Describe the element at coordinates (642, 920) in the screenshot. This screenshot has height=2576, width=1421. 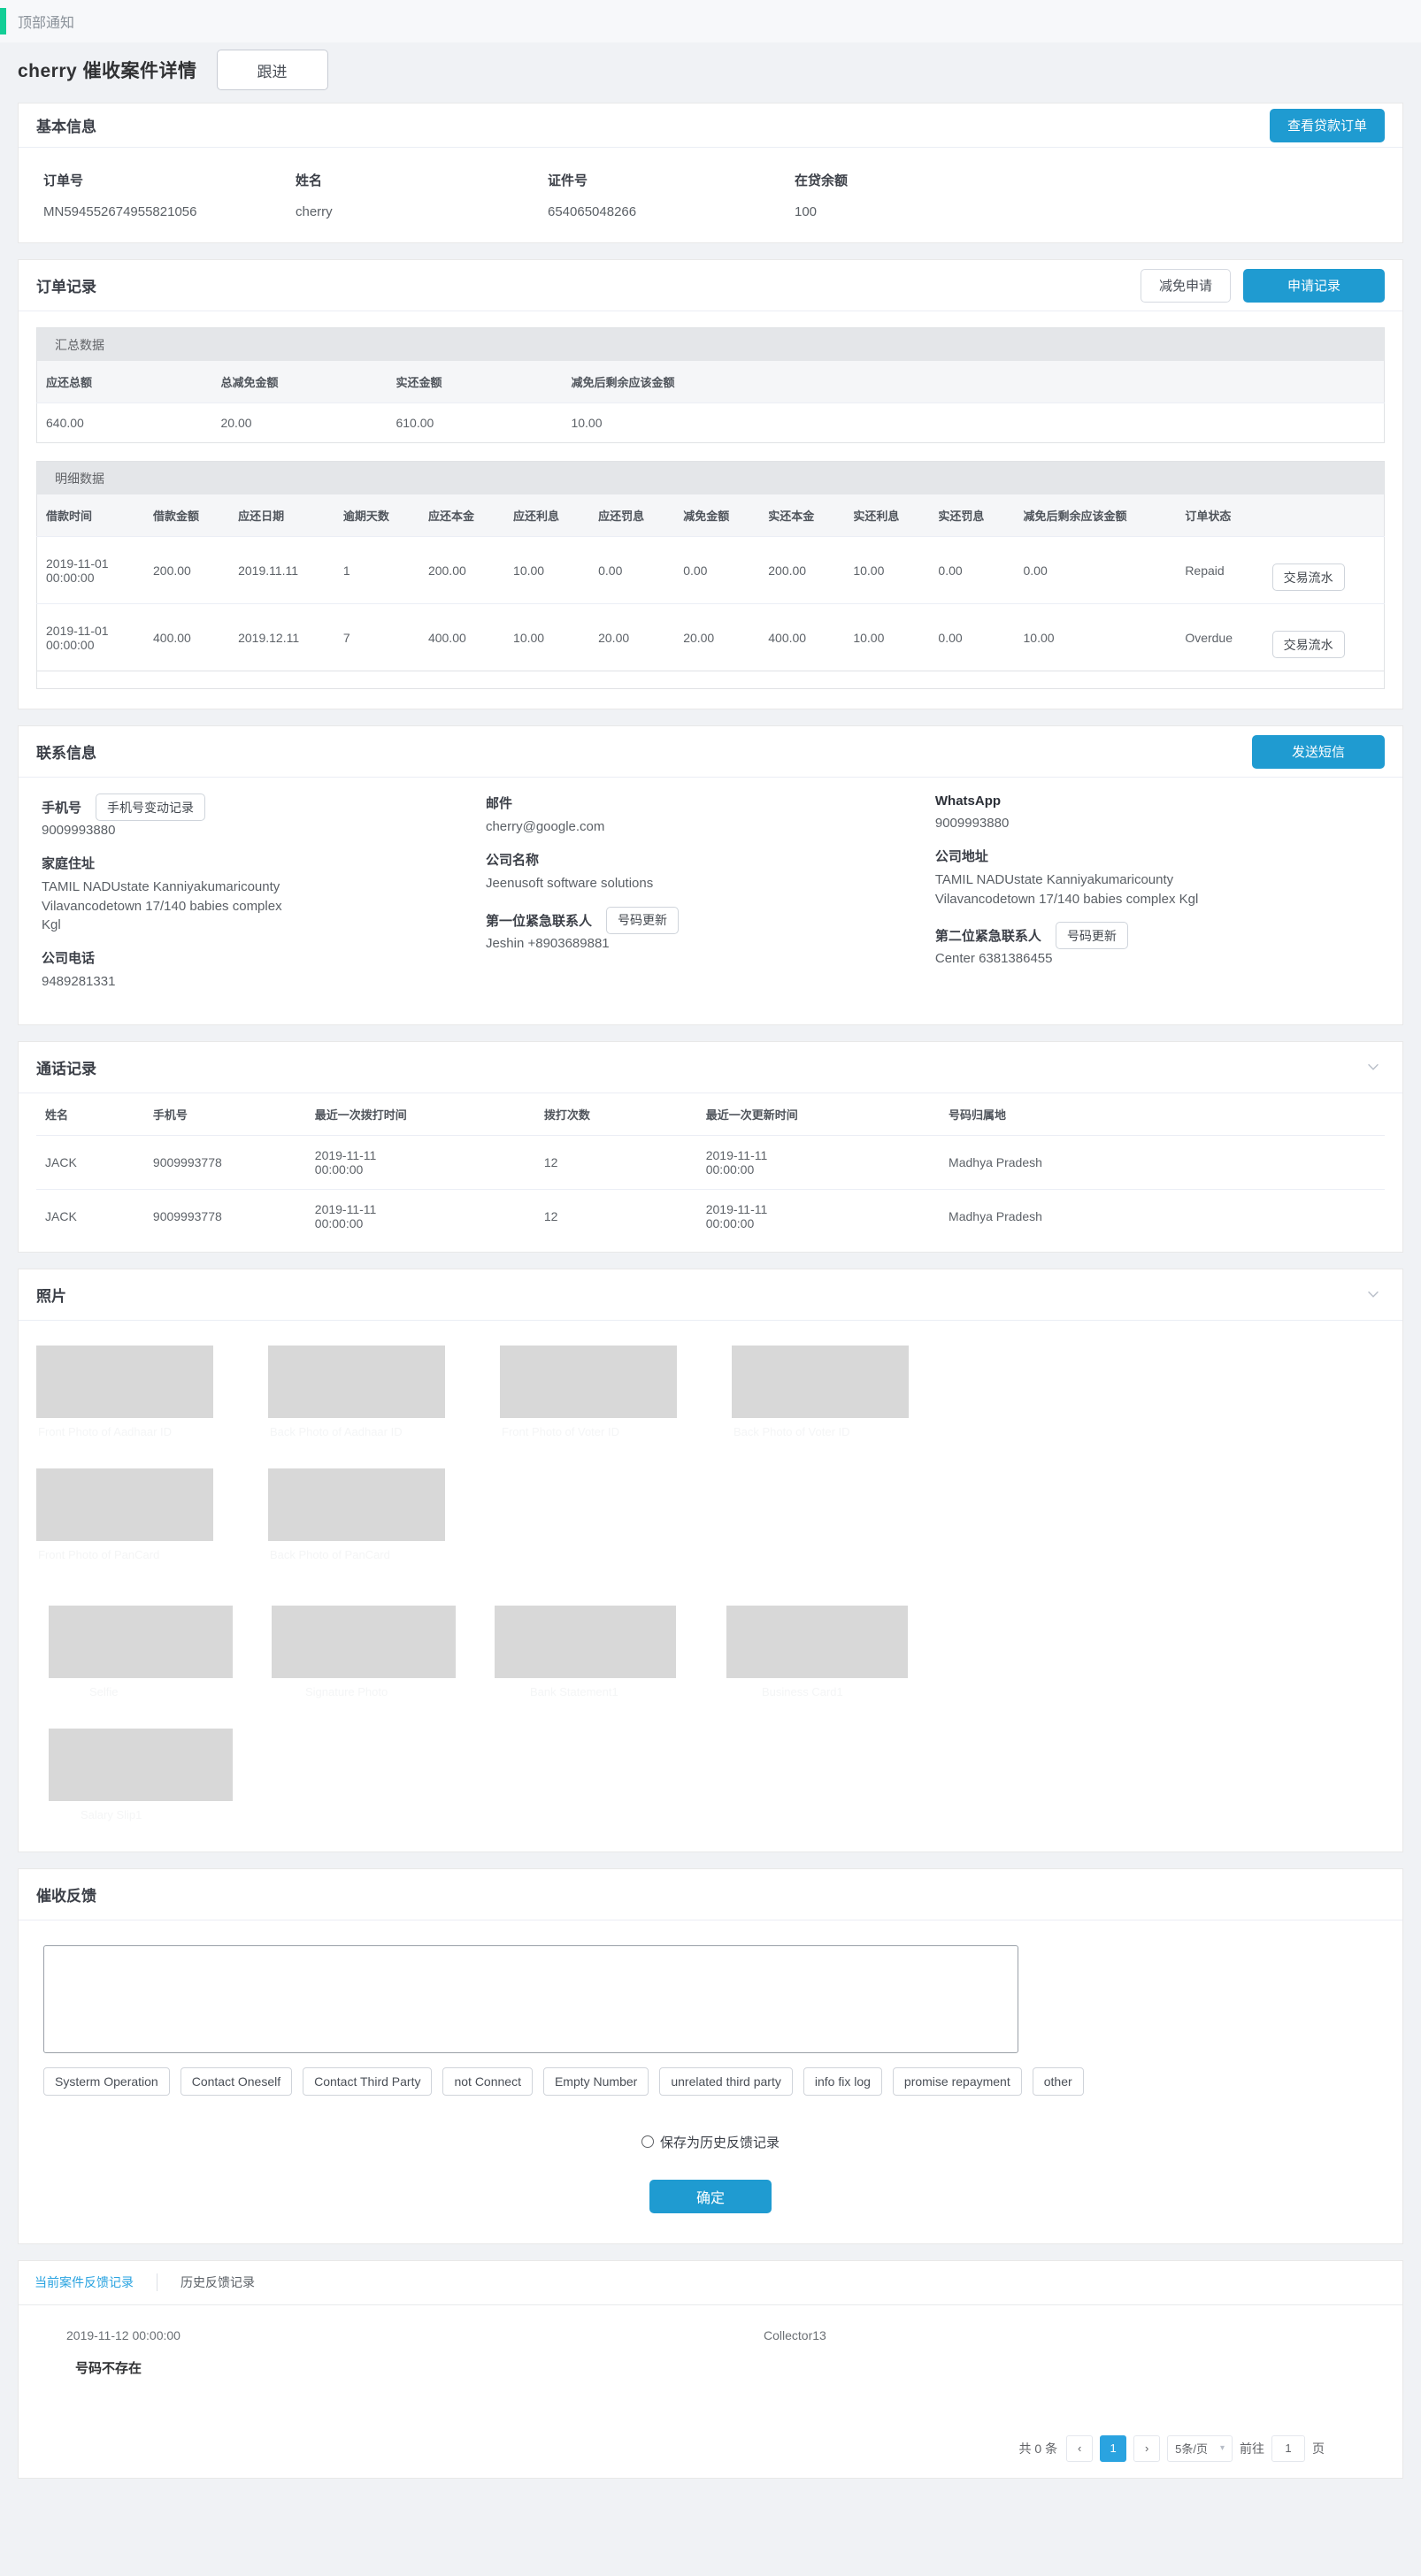
I see `emergency1-number-update-button: 号码更新` at that location.